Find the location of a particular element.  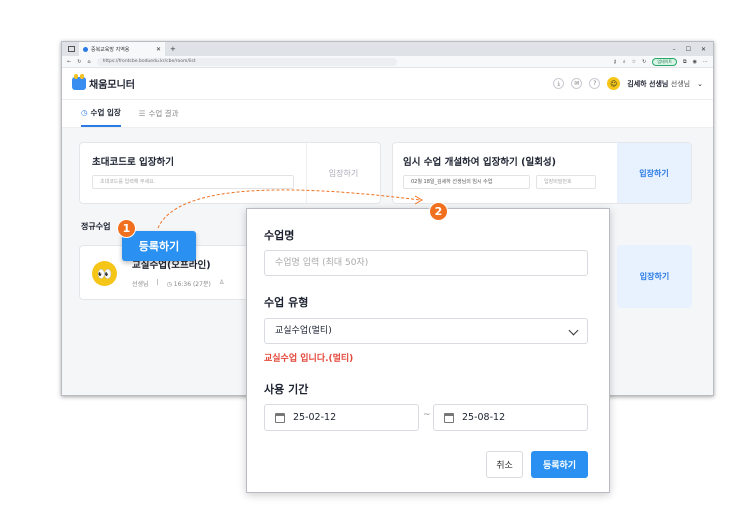

start-date-input: 25-02-12 is located at coordinates (341, 417).